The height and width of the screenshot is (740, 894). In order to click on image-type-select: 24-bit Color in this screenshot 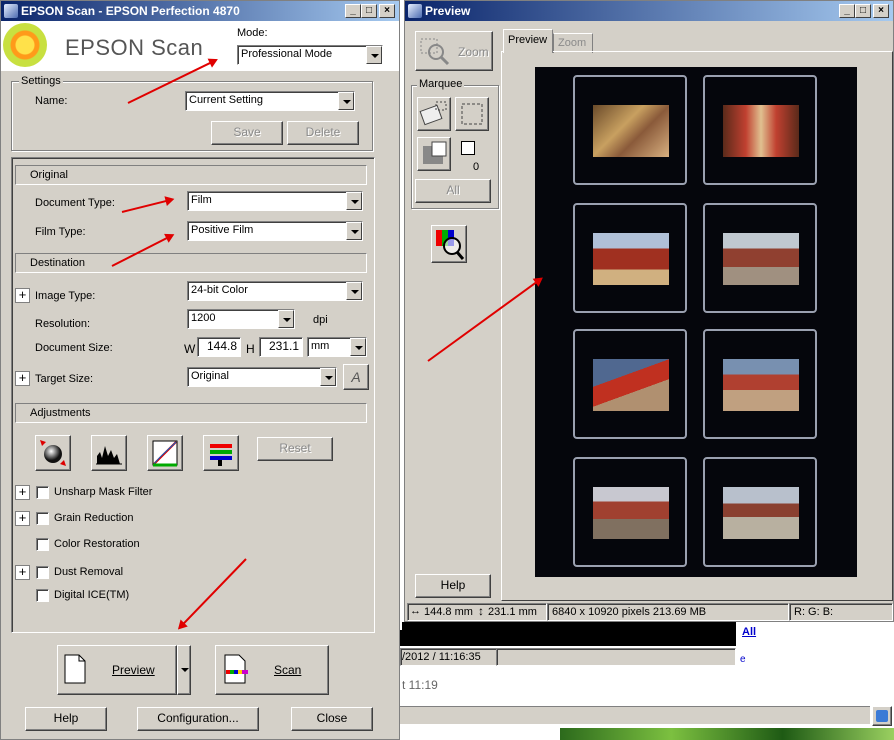, I will do `click(275, 291)`.